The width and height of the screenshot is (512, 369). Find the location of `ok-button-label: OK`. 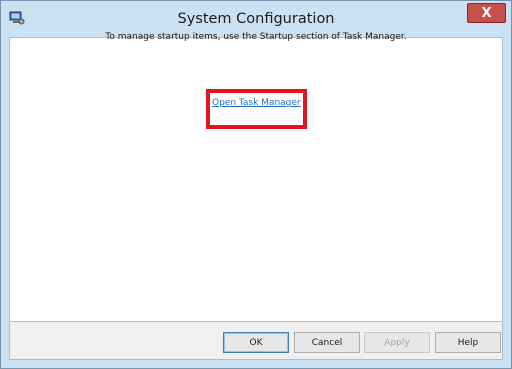

ok-button-label: OK is located at coordinates (256, 342).